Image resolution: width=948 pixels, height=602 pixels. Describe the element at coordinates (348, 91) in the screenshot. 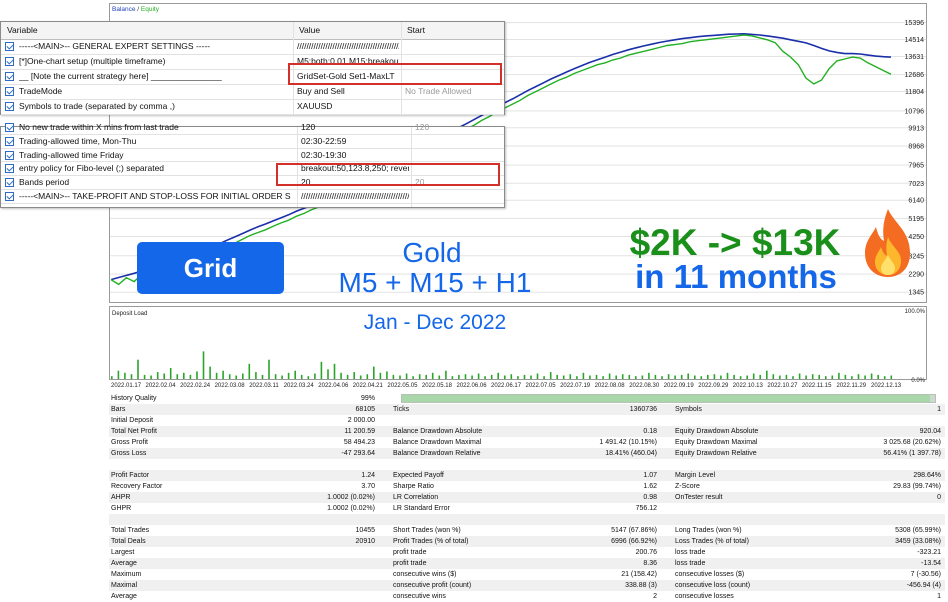

I see `input-value: Buy and Sell` at that location.